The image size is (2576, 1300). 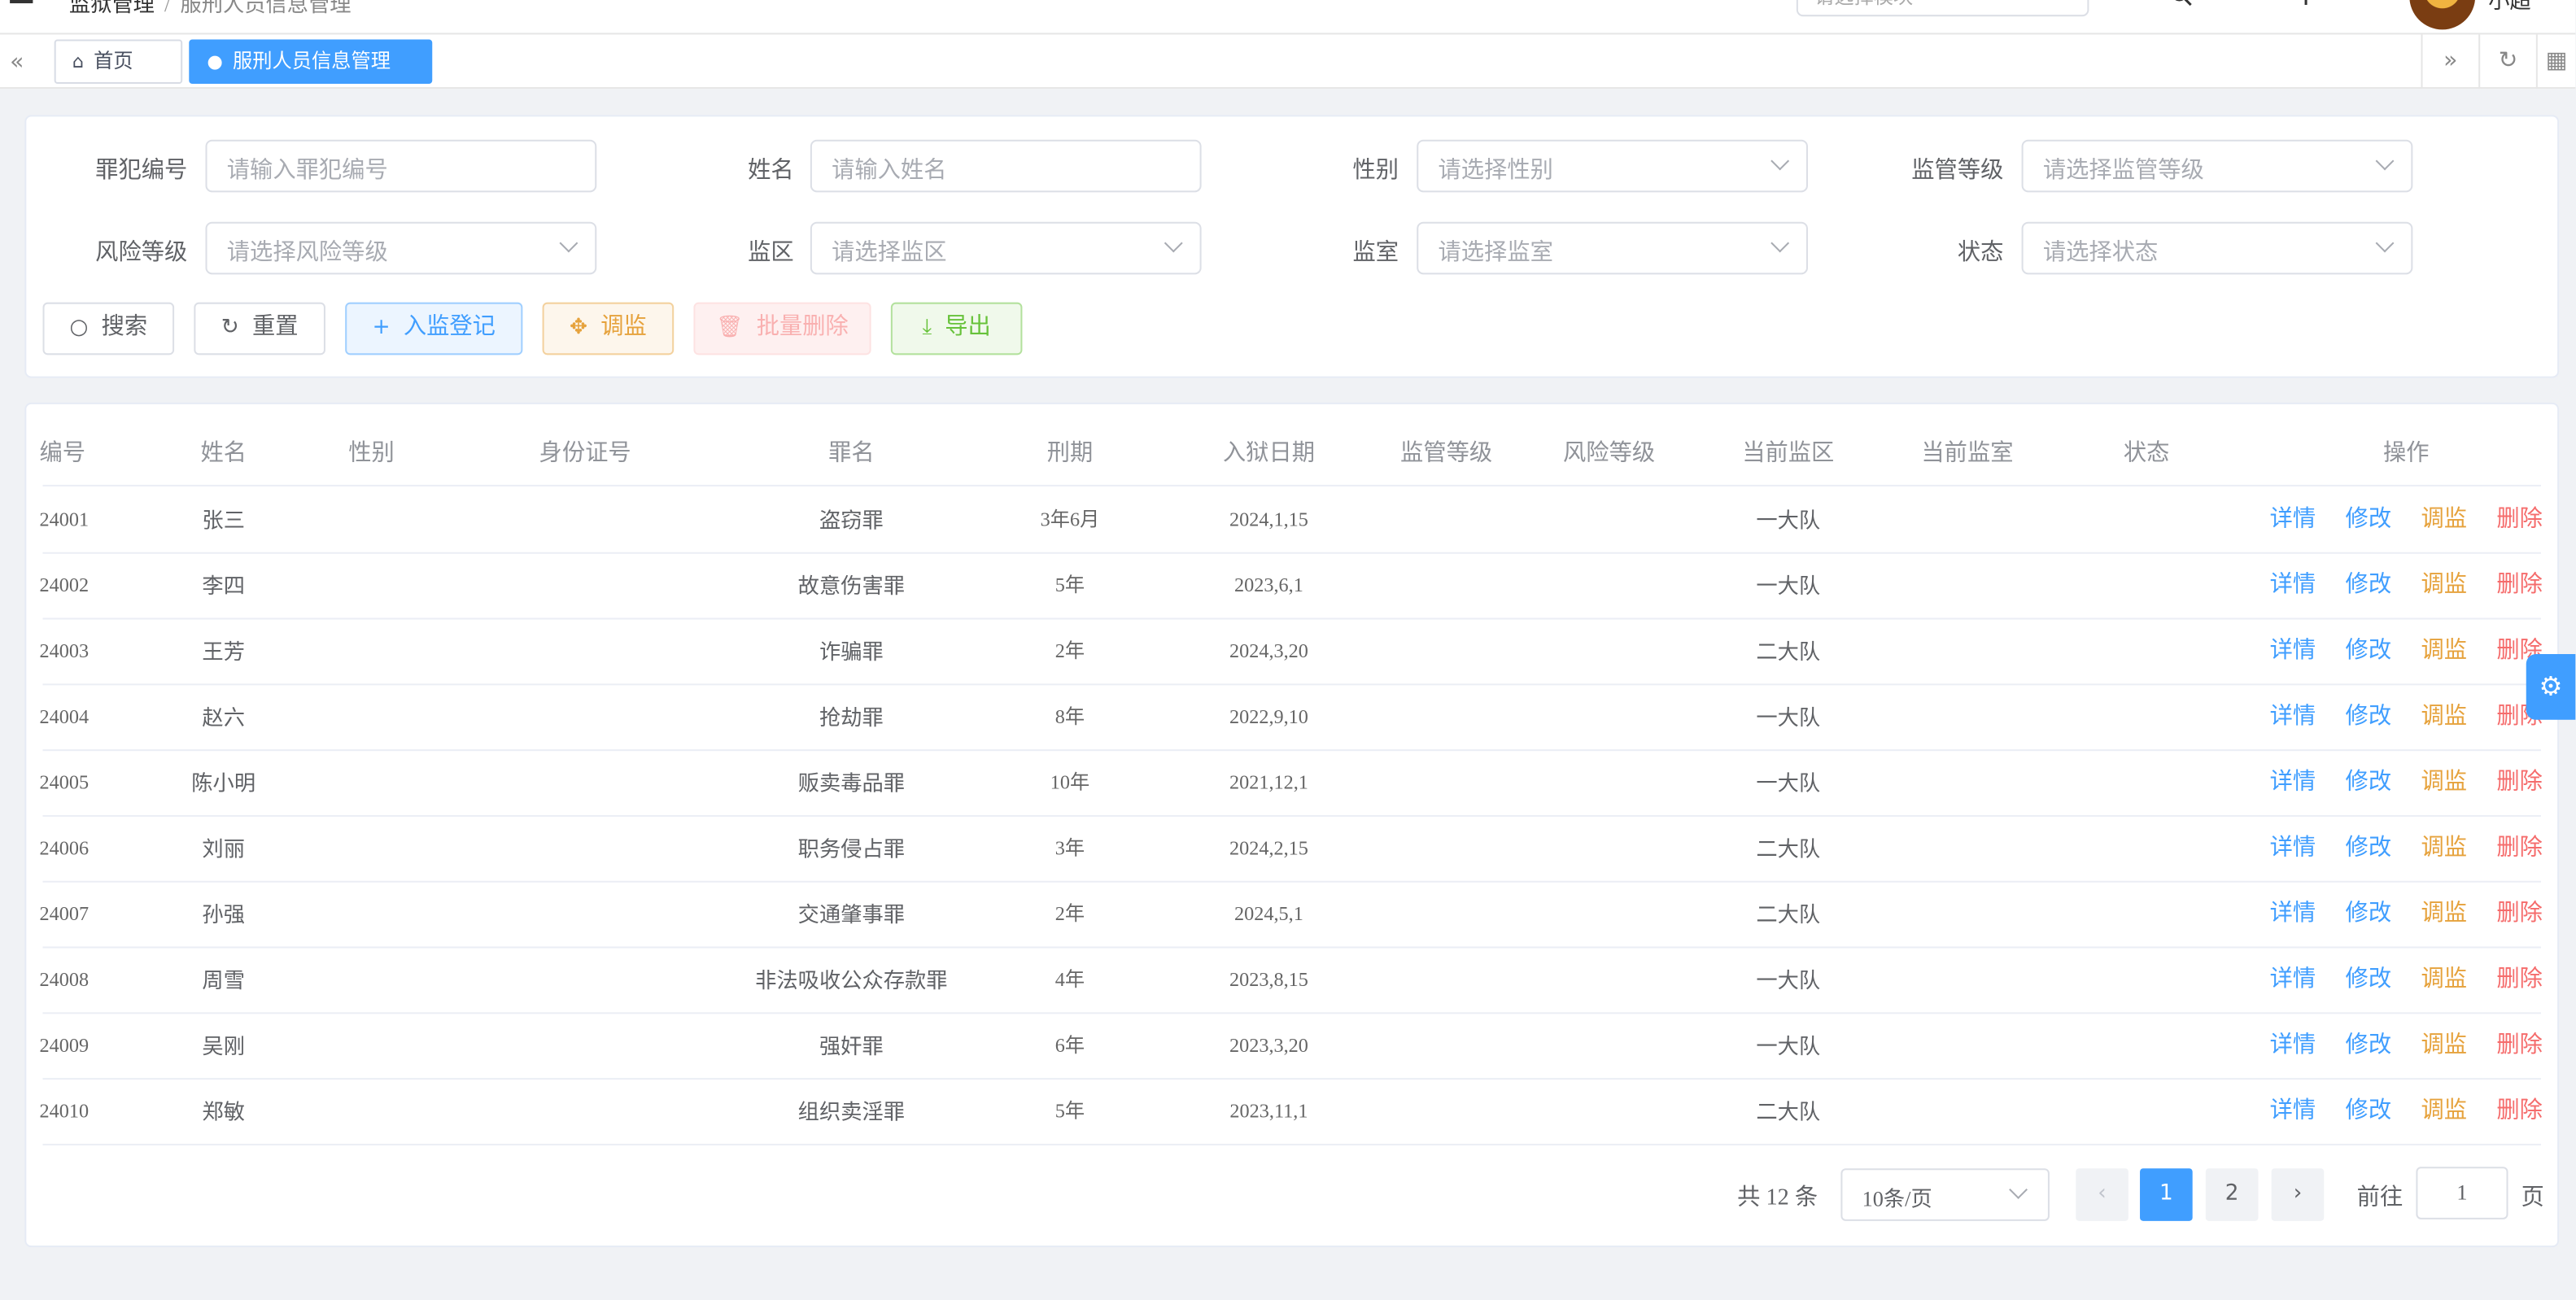 What do you see at coordinates (2120, 3) in the screenshot?
I see `source-icon` at bounding box center [2120, 3].